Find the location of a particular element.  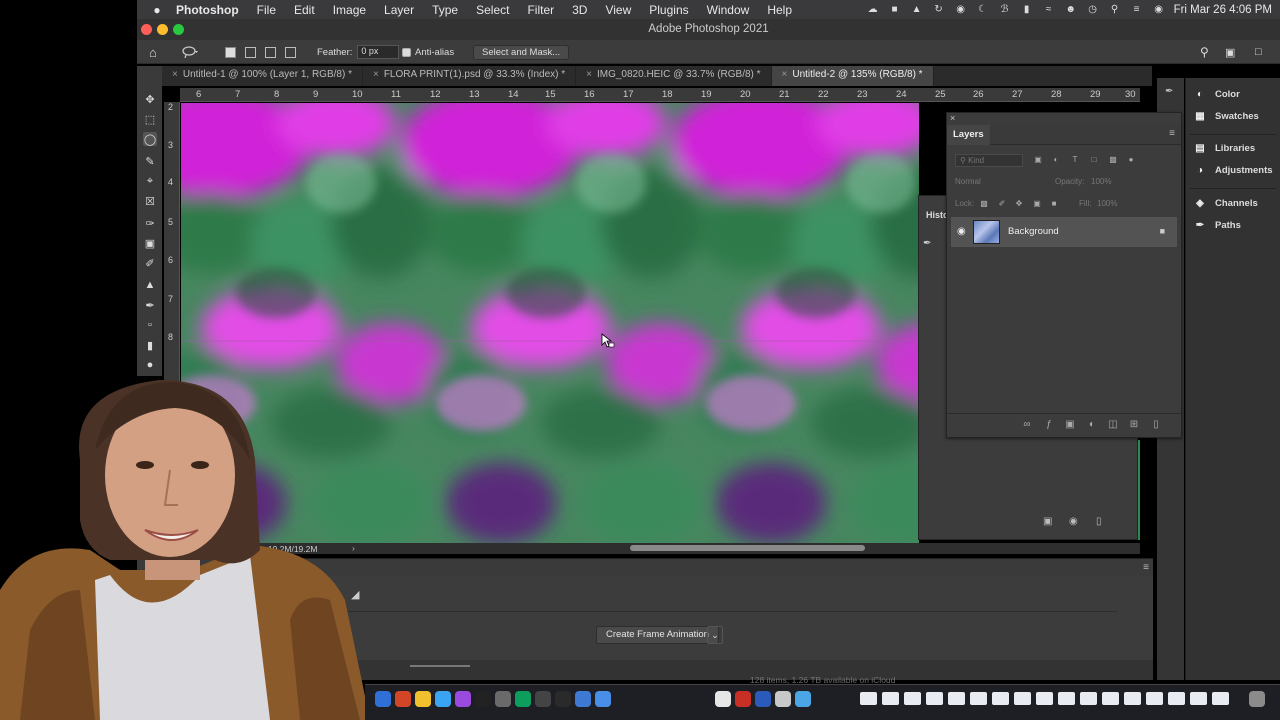

layers-tab: Layers is located at coordinates (968, 135).